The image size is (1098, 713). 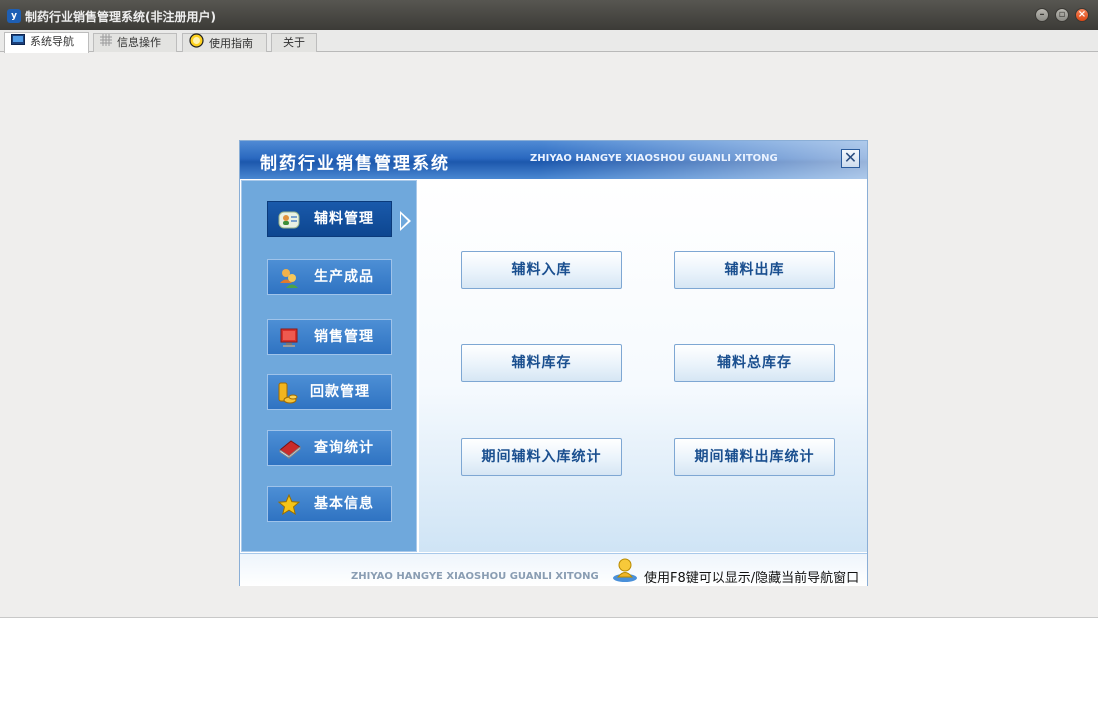 I want to click on close-window-button: ×, so click(x=1082, y=15).